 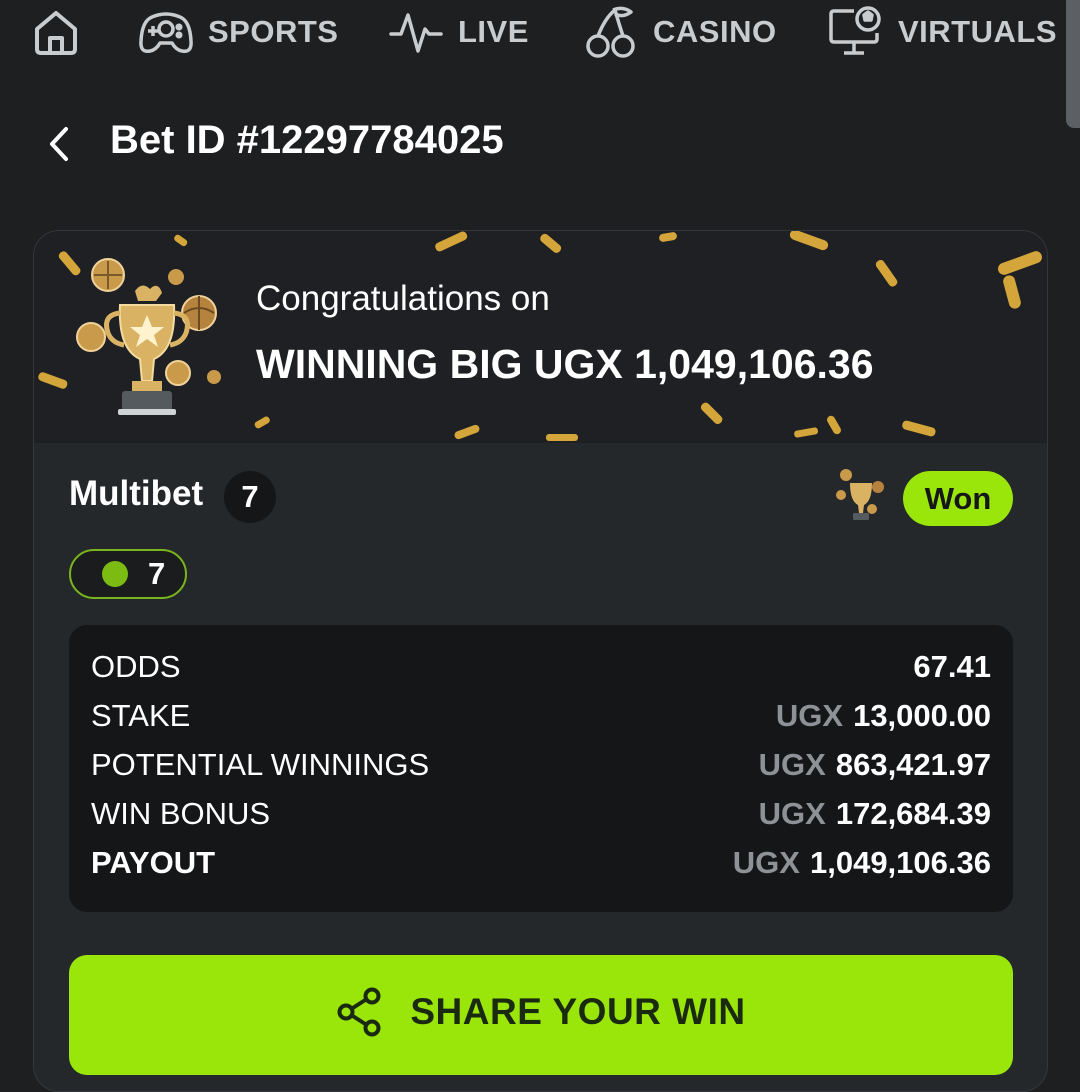 I want to click on nav-sports-label: SPORTS, so click(x=273, y=31).